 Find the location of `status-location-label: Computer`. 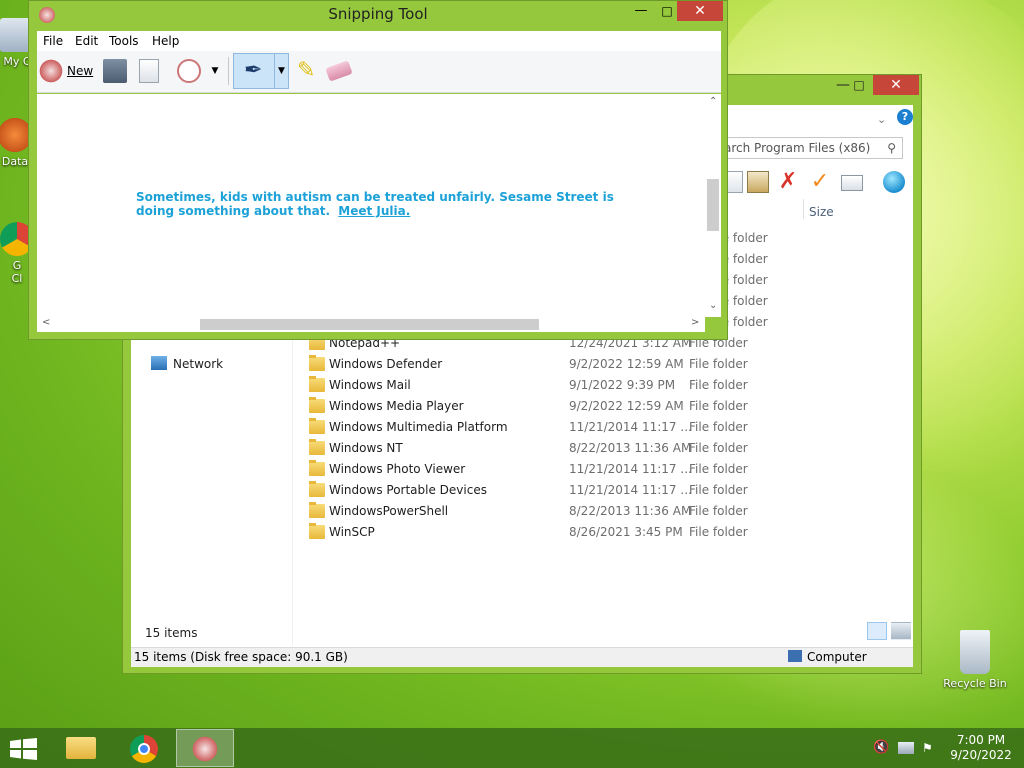

status-location-label: Computer is located at coordinates (837, 657).